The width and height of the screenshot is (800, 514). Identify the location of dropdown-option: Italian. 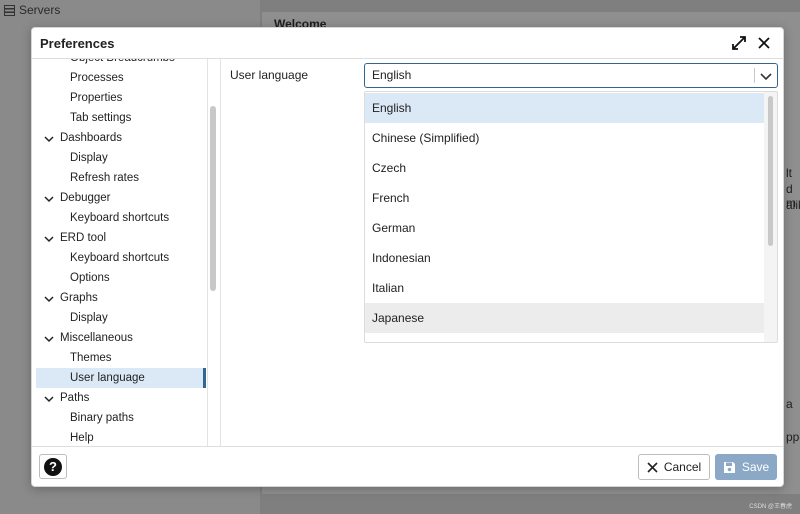
(565, 288).